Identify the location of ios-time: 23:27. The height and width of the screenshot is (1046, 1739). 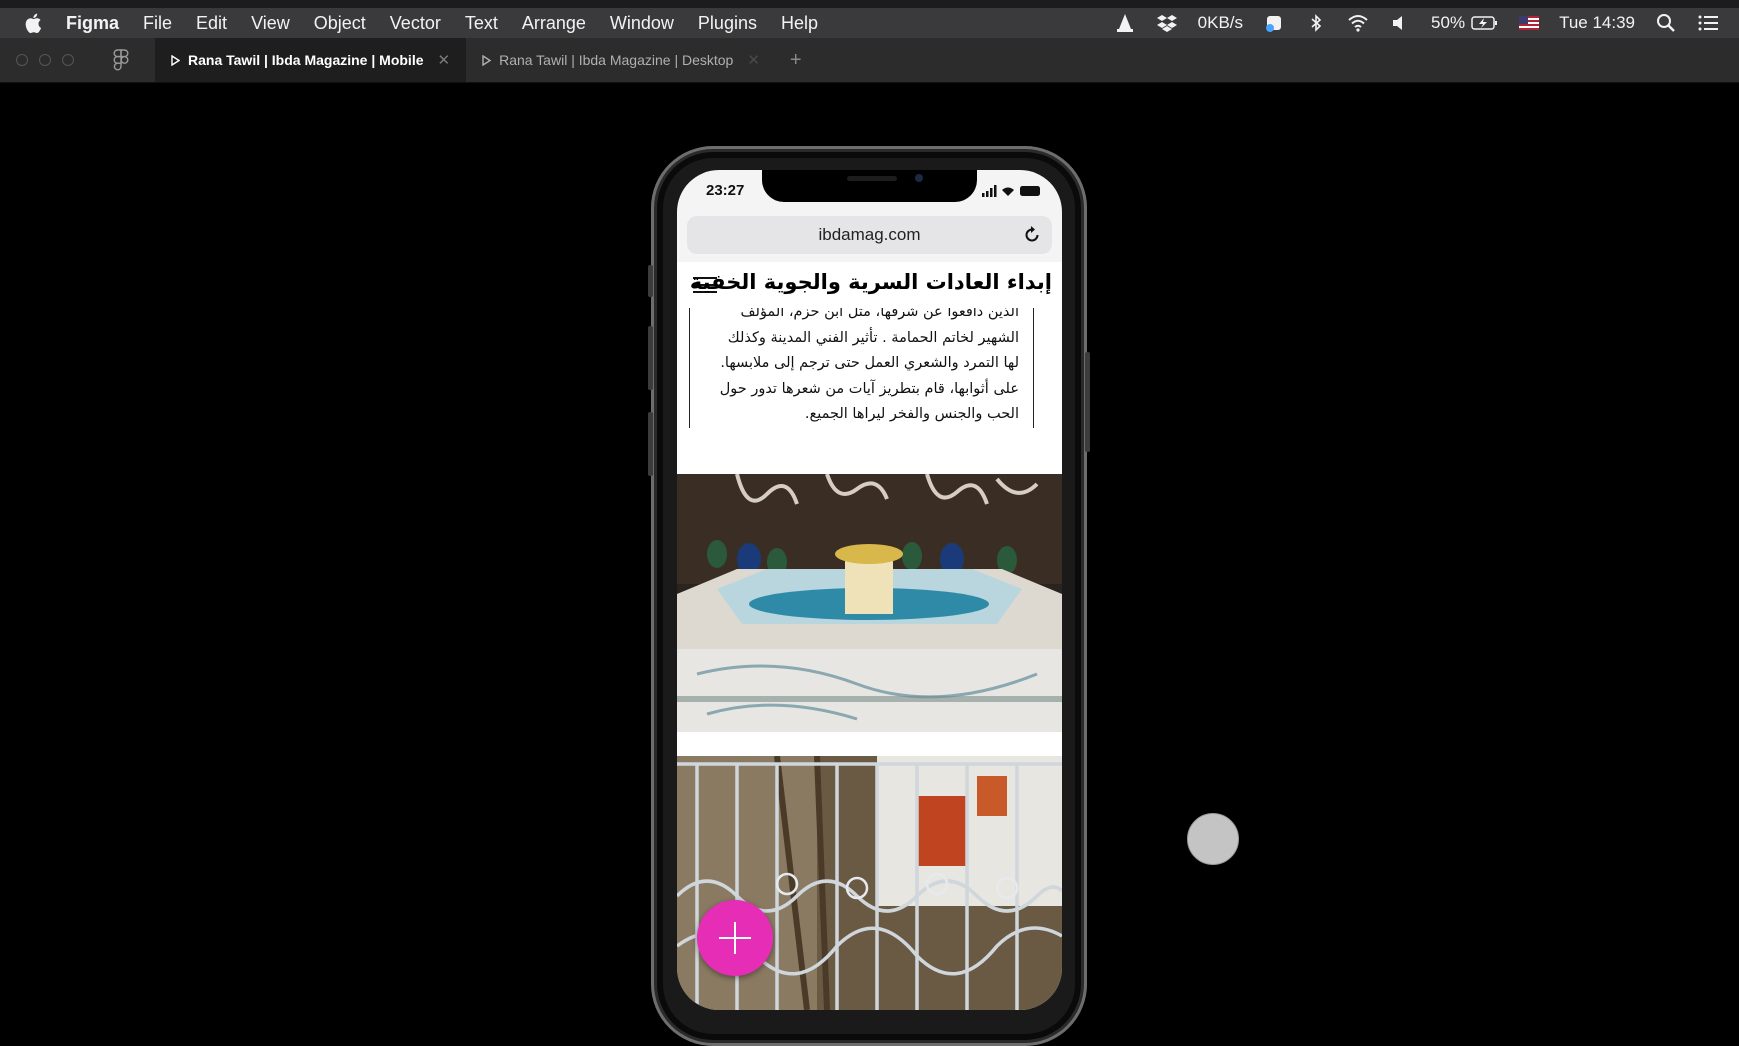
(725, 190).